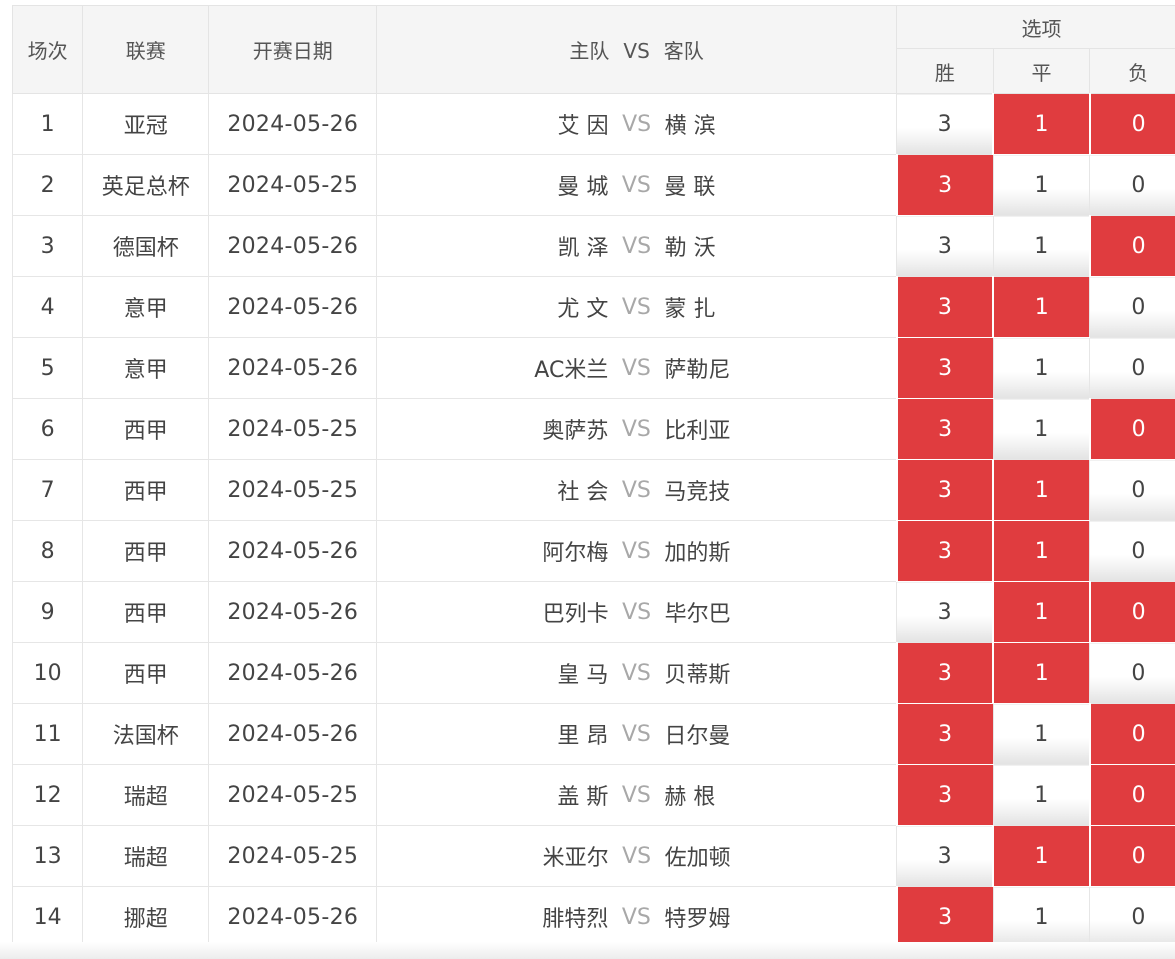 The width and height of the screenshot is (1175, 959). What do you see at coordinates (47, 734) in the screenshot?
I see `match-number: 11` at bounding box center [47, 734].